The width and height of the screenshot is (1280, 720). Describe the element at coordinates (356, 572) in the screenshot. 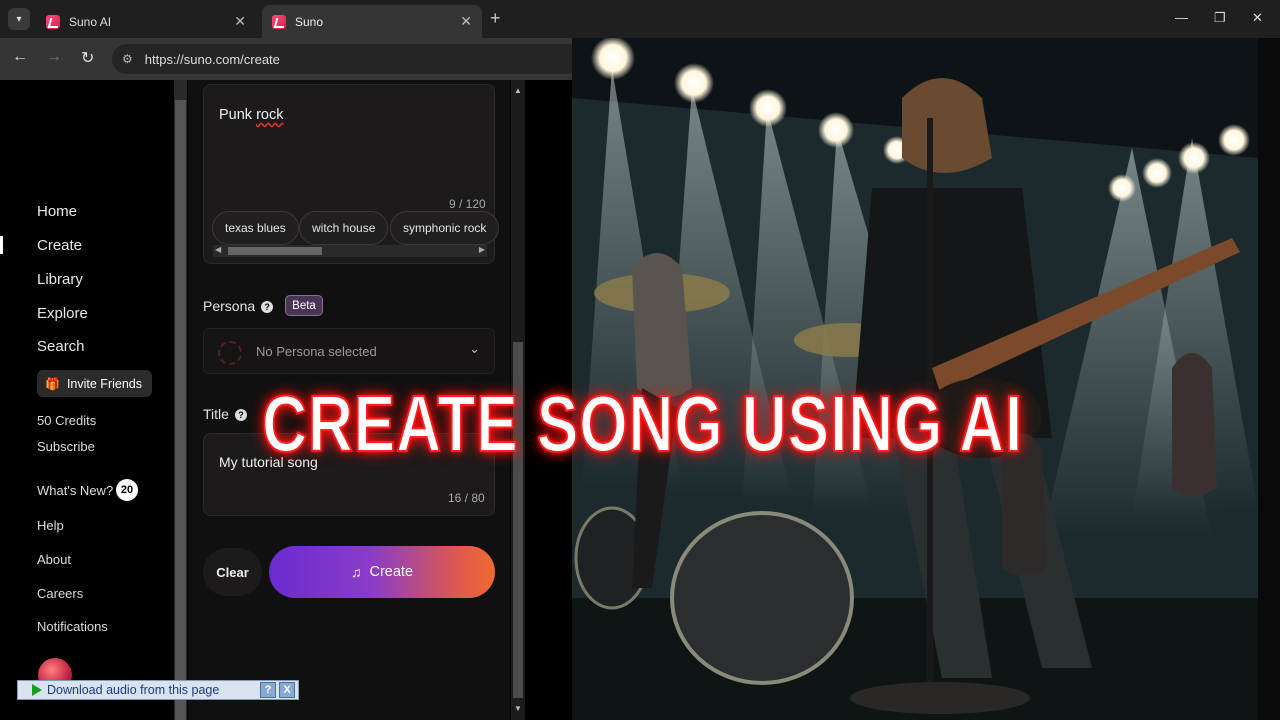

I see `music-note-icon: ♫` at that location.